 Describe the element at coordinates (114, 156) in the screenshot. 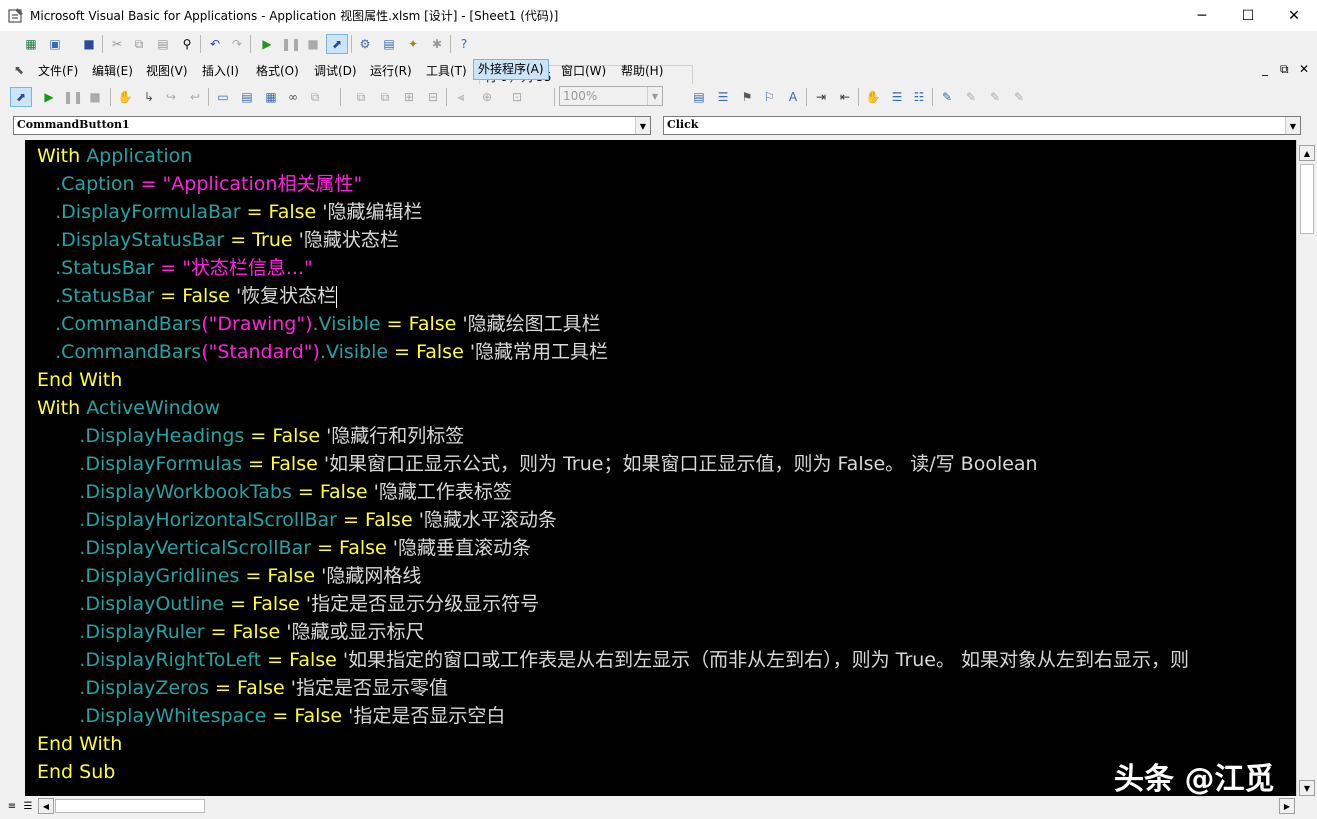

I see `code-line: With Application` at that location.